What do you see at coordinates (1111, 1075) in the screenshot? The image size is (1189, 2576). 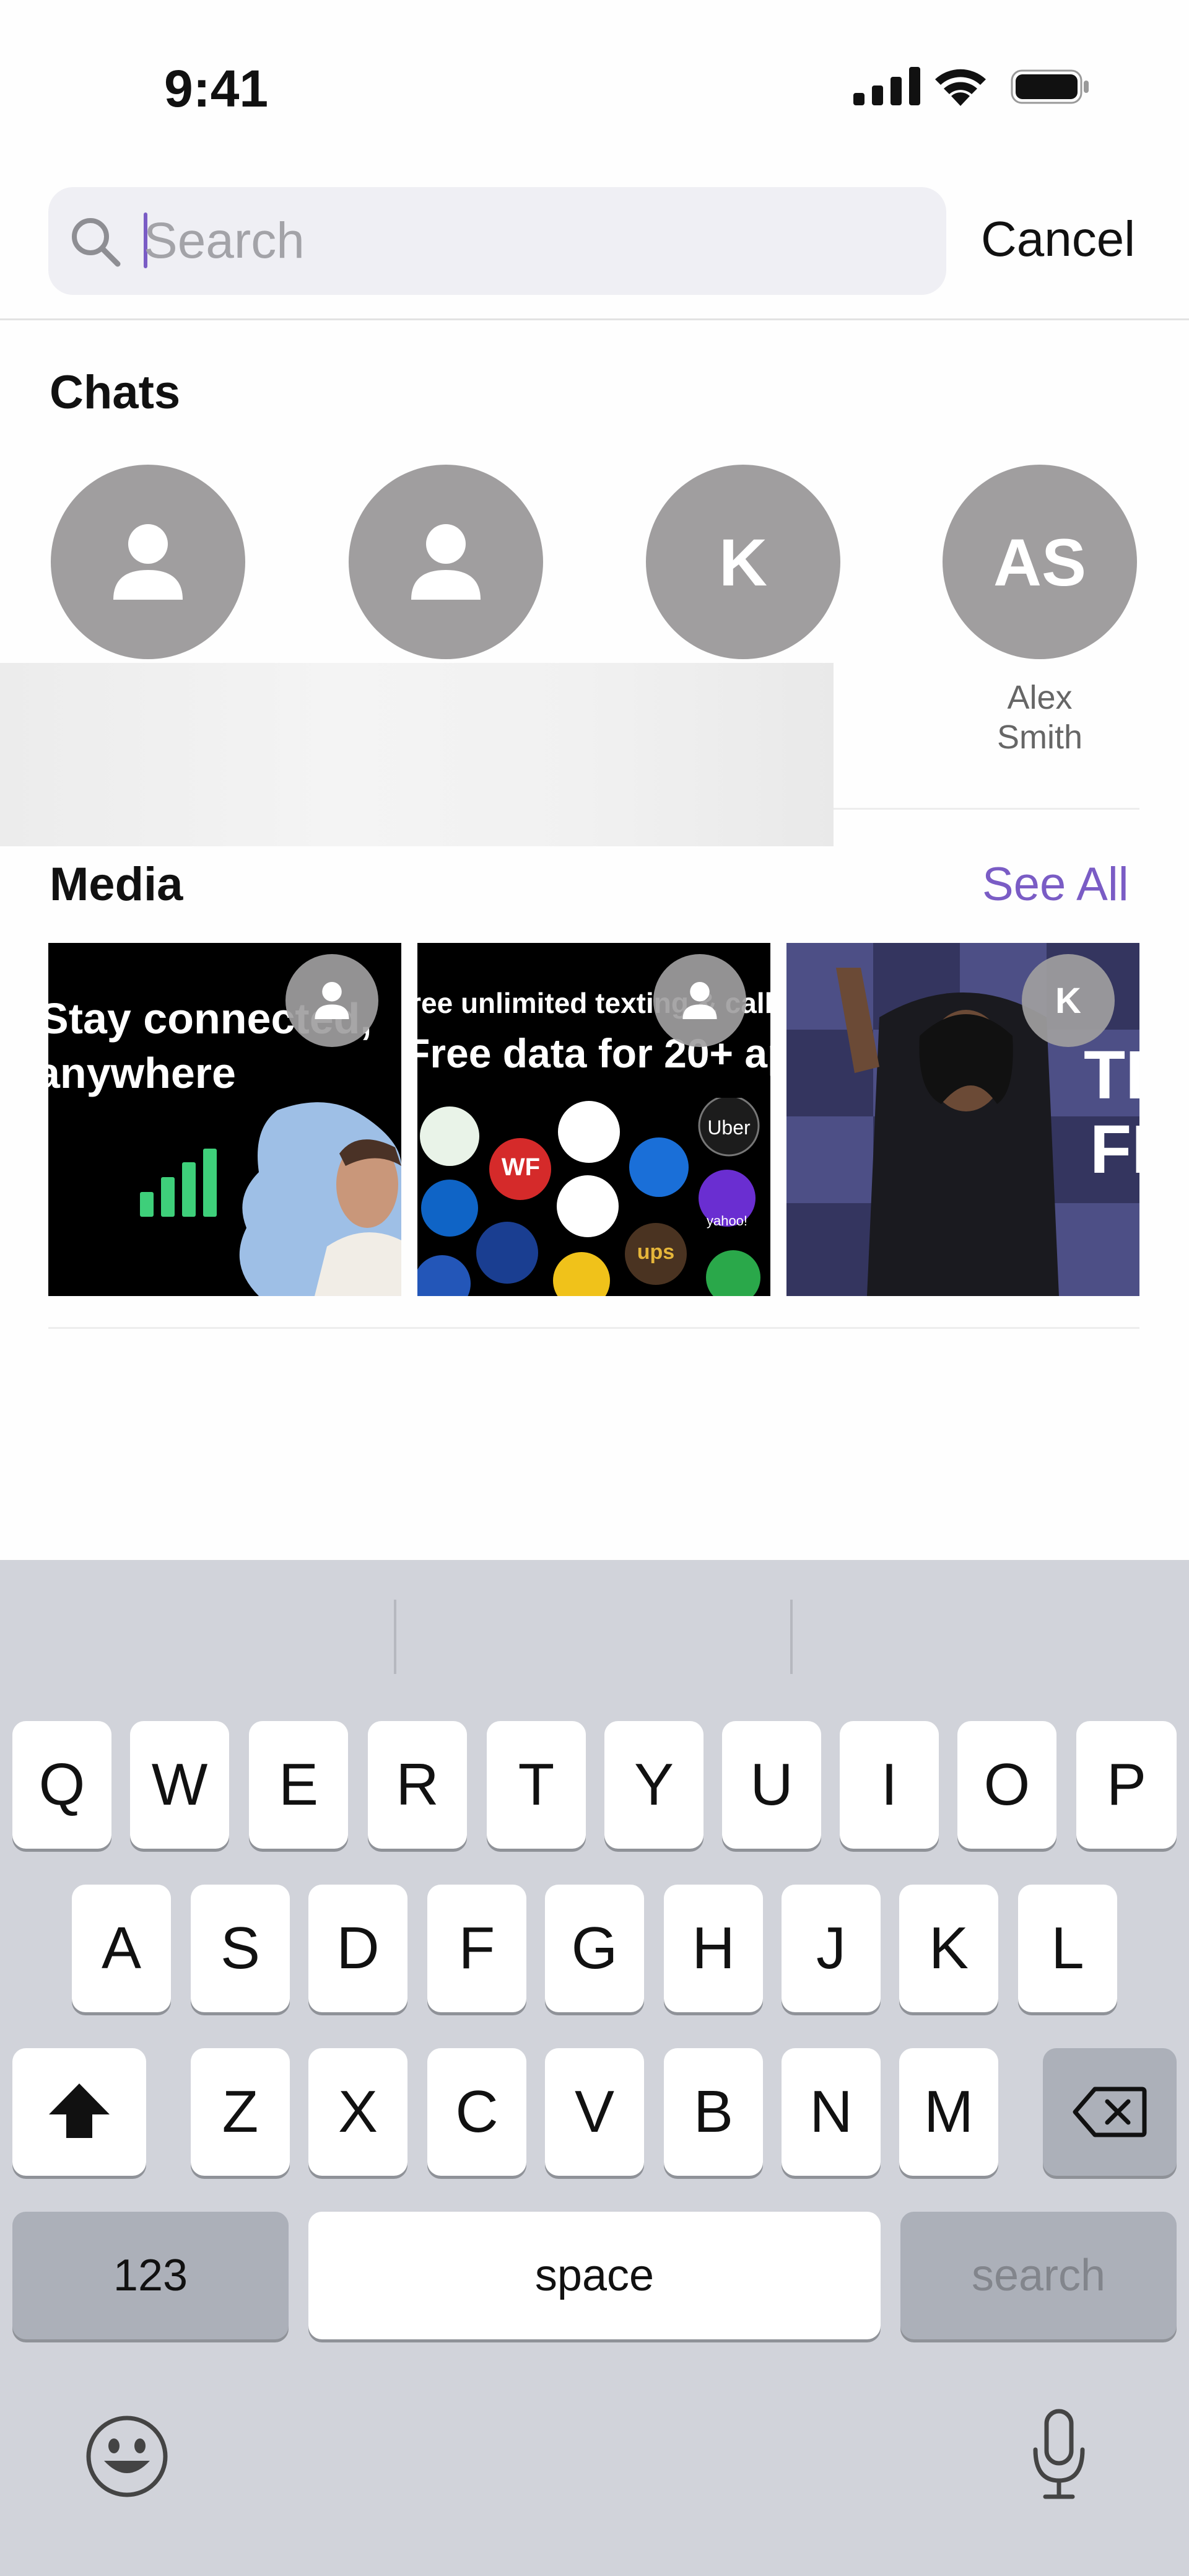 I see `backdrop-text: TEX` at bounding box center [1111, 1075].